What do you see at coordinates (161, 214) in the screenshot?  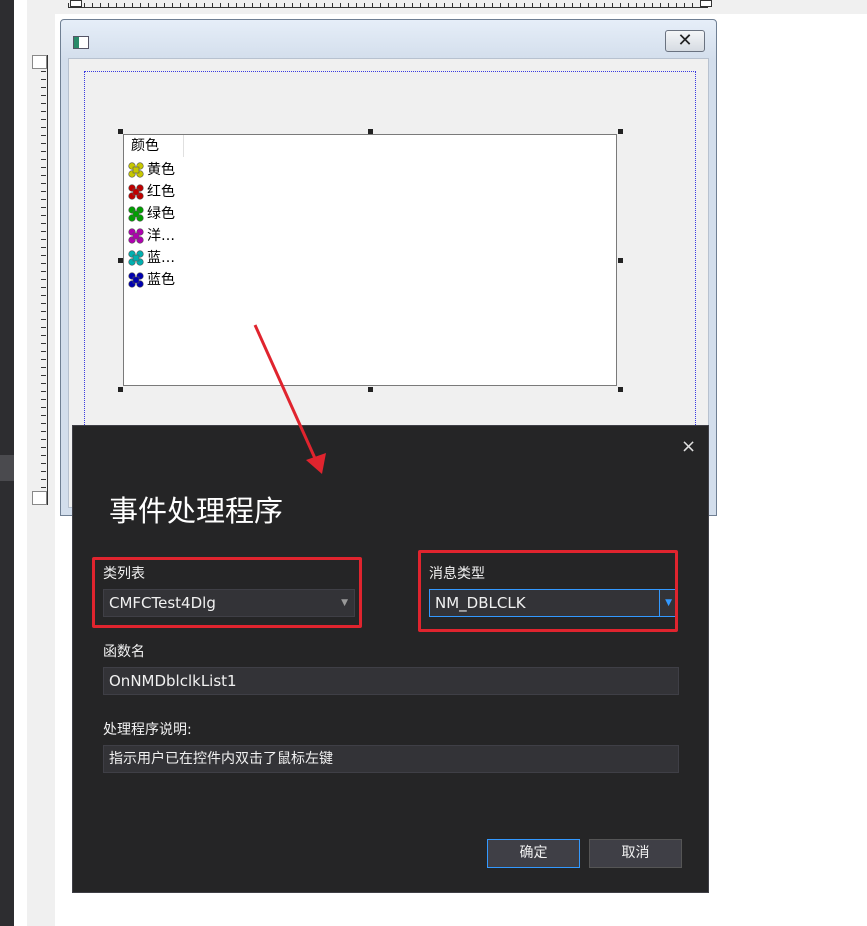 I see `list-item-label: 绿色` at bounding box center [161, 214].